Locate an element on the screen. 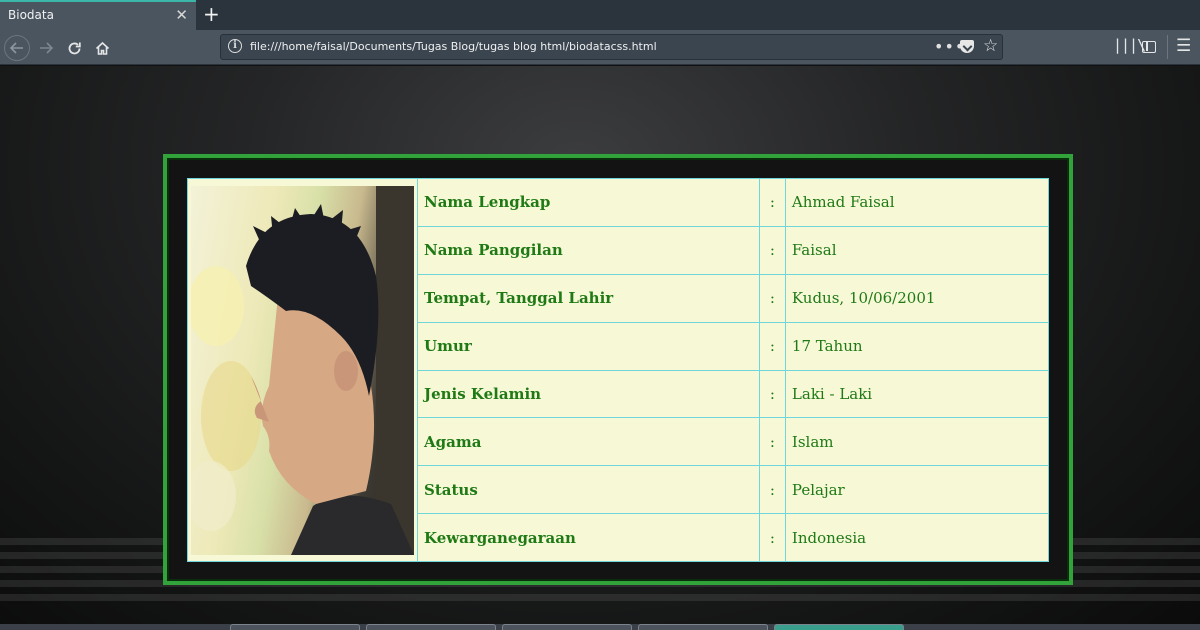 The height and width of the screenshot is (630, 1200). home-icon is located at coordinates (102, 48).